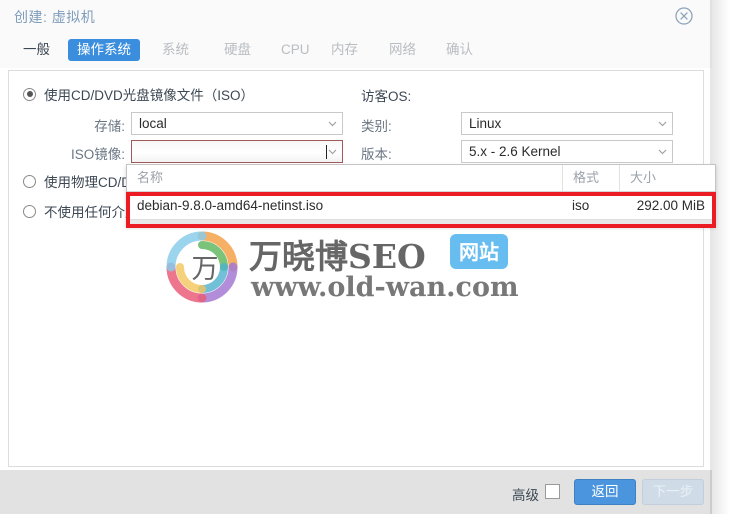 The width and height of the screenshot is (730, 514). Describe the element at coordinates (237, 123) in the screenshot. I see `storage-select: local` at that location.